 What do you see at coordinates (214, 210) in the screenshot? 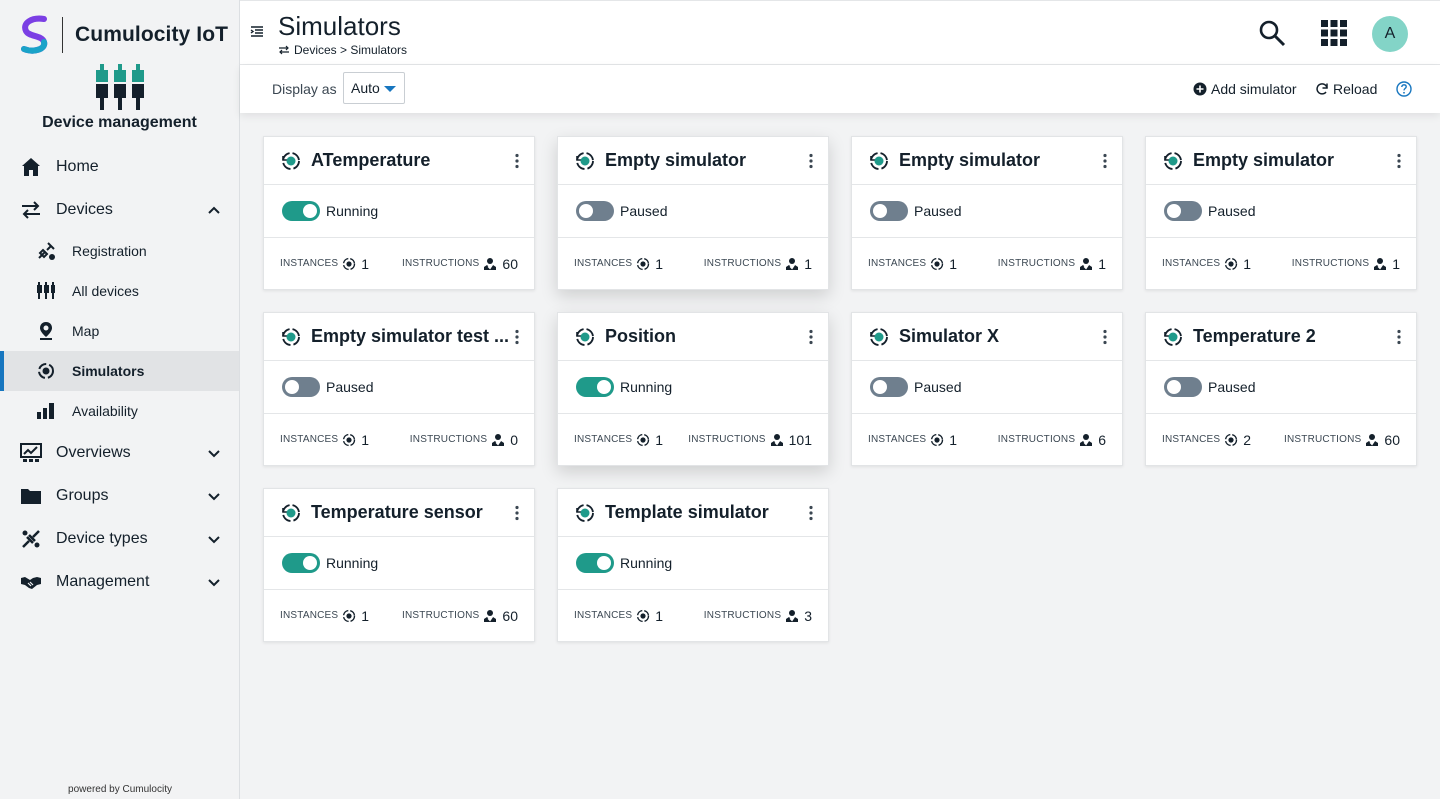
I see `chevron-up-icon` at bounding box center [214, 210].